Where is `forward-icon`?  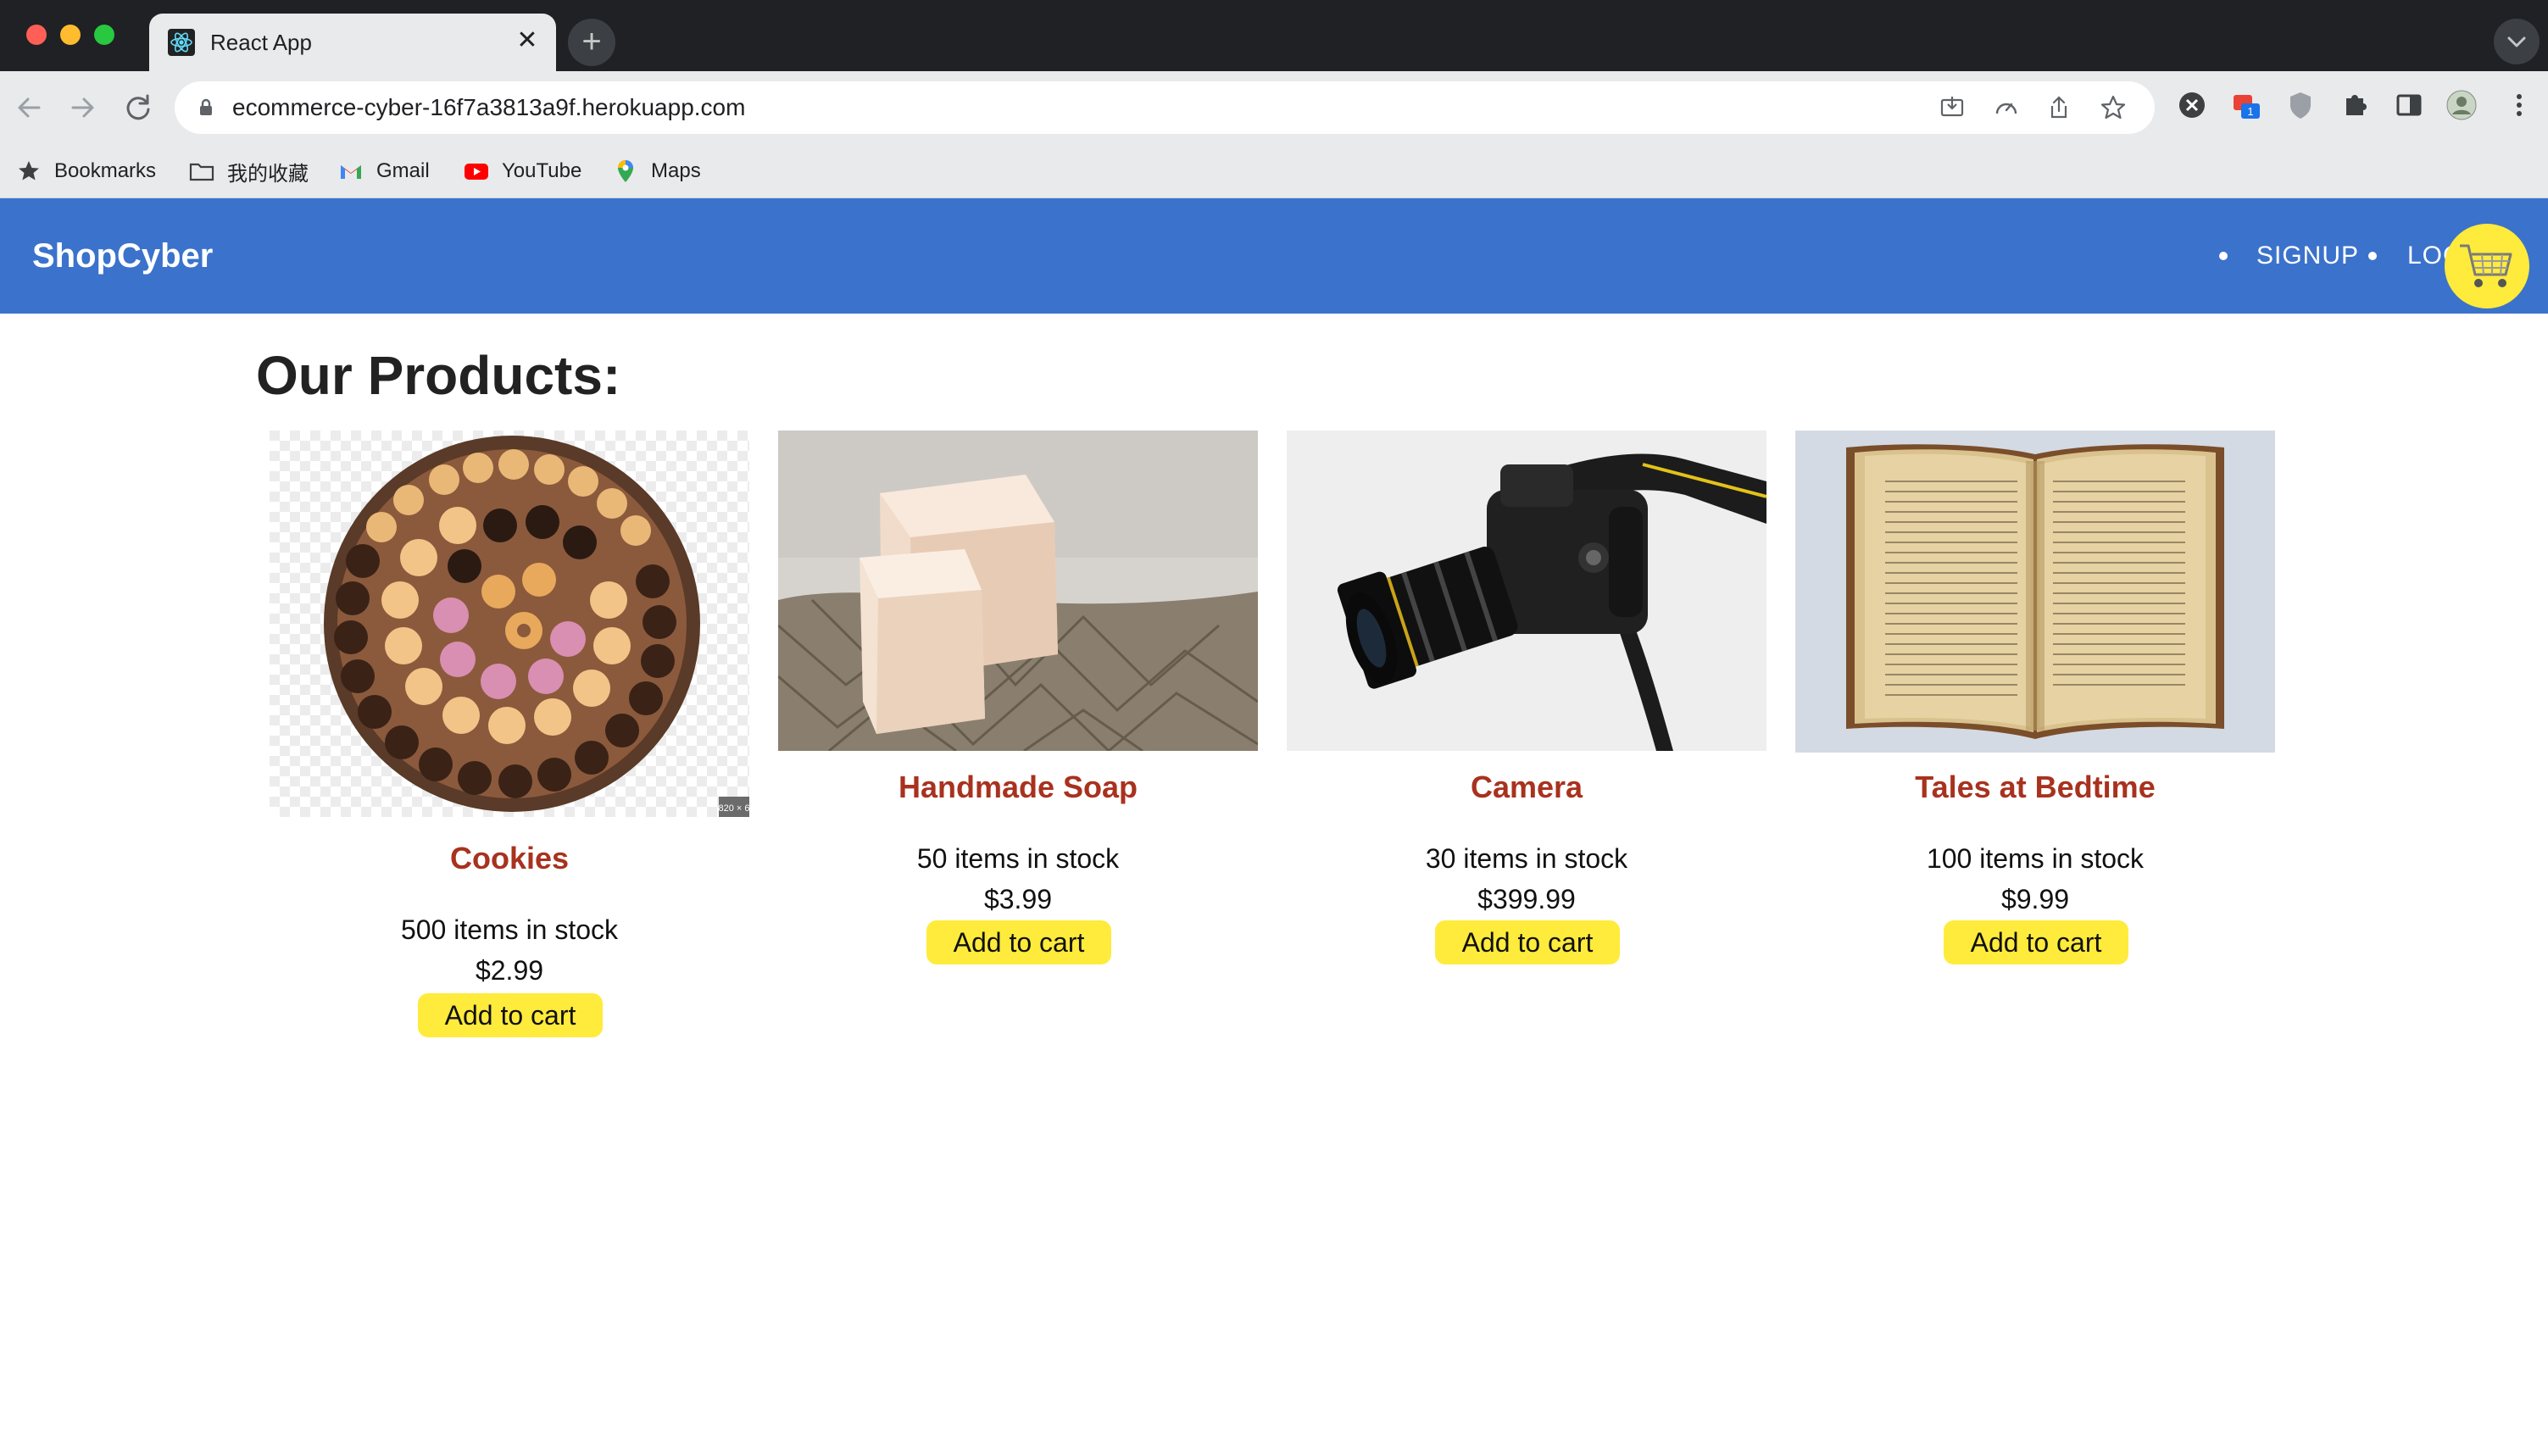 forward-icon is located at coordinates (82, 108).